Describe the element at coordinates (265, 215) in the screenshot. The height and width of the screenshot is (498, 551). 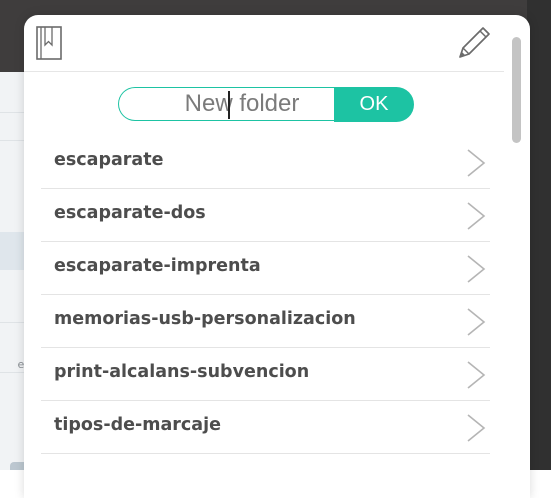
I see `folder-item: escaparate-dos` at that location.